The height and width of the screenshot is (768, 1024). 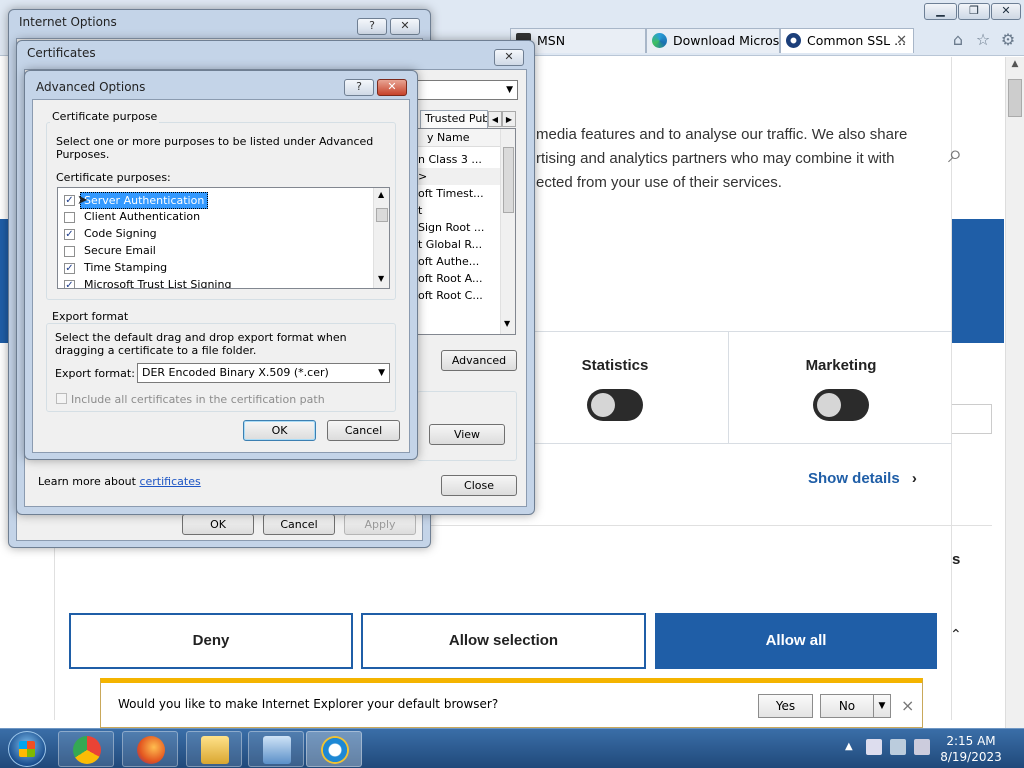 I want to click on secure-email-label: Secure Email, so click(x=120, y=250).